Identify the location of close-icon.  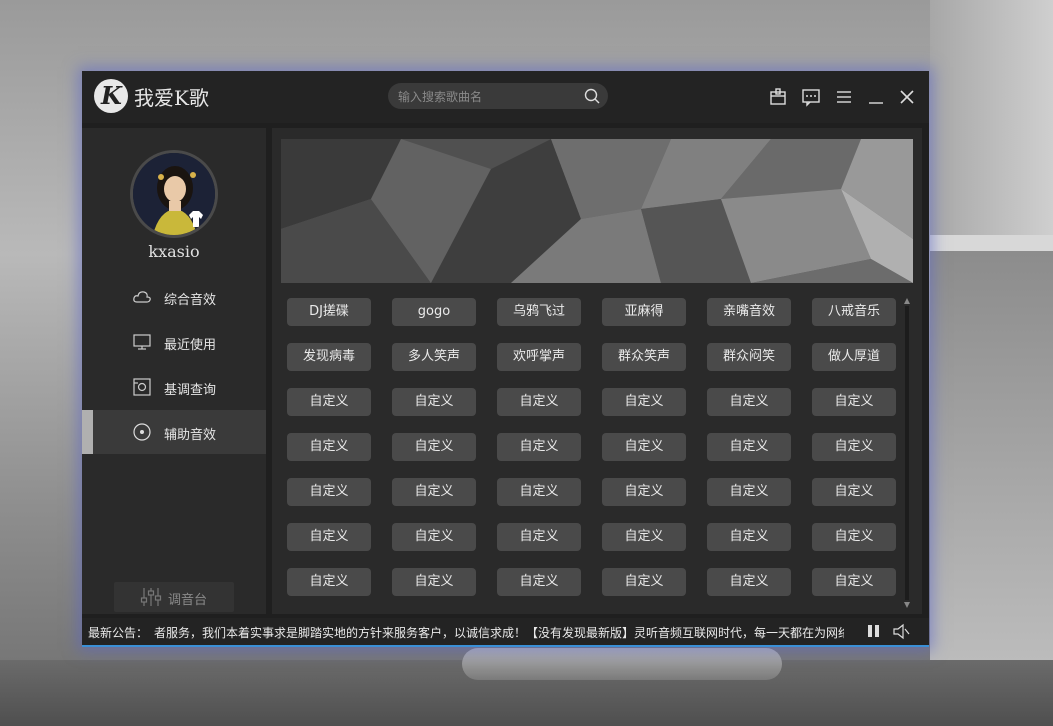
(907, 97).